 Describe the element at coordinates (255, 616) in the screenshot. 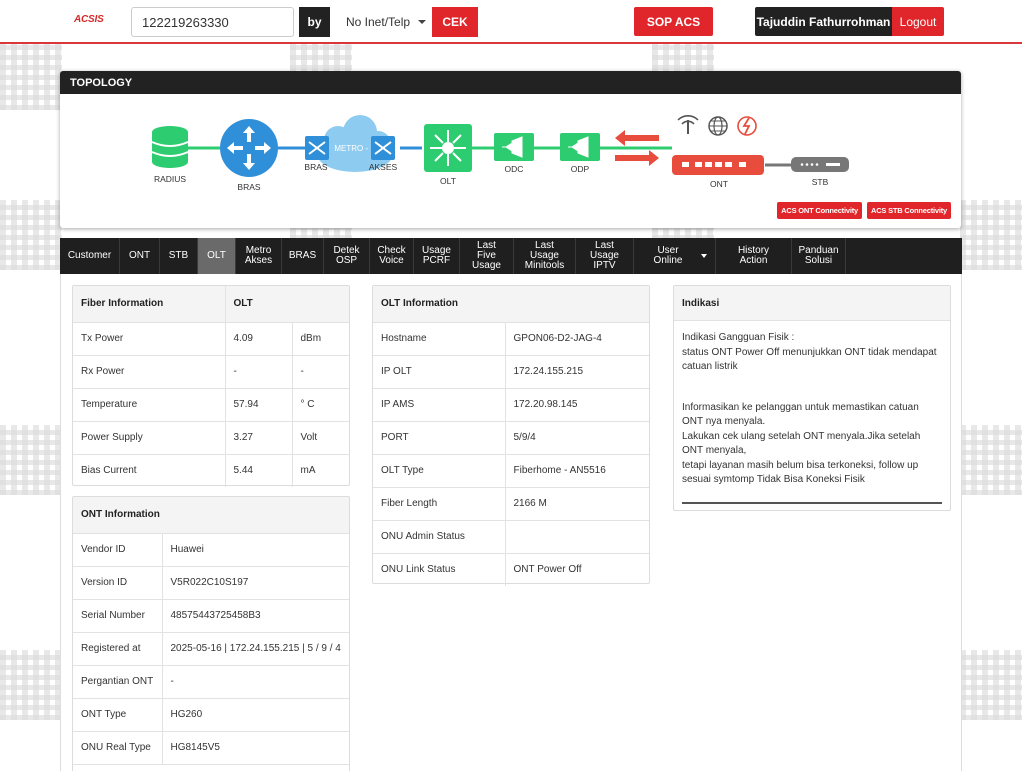

I see `row-value: 48575443725458B3` at that location.